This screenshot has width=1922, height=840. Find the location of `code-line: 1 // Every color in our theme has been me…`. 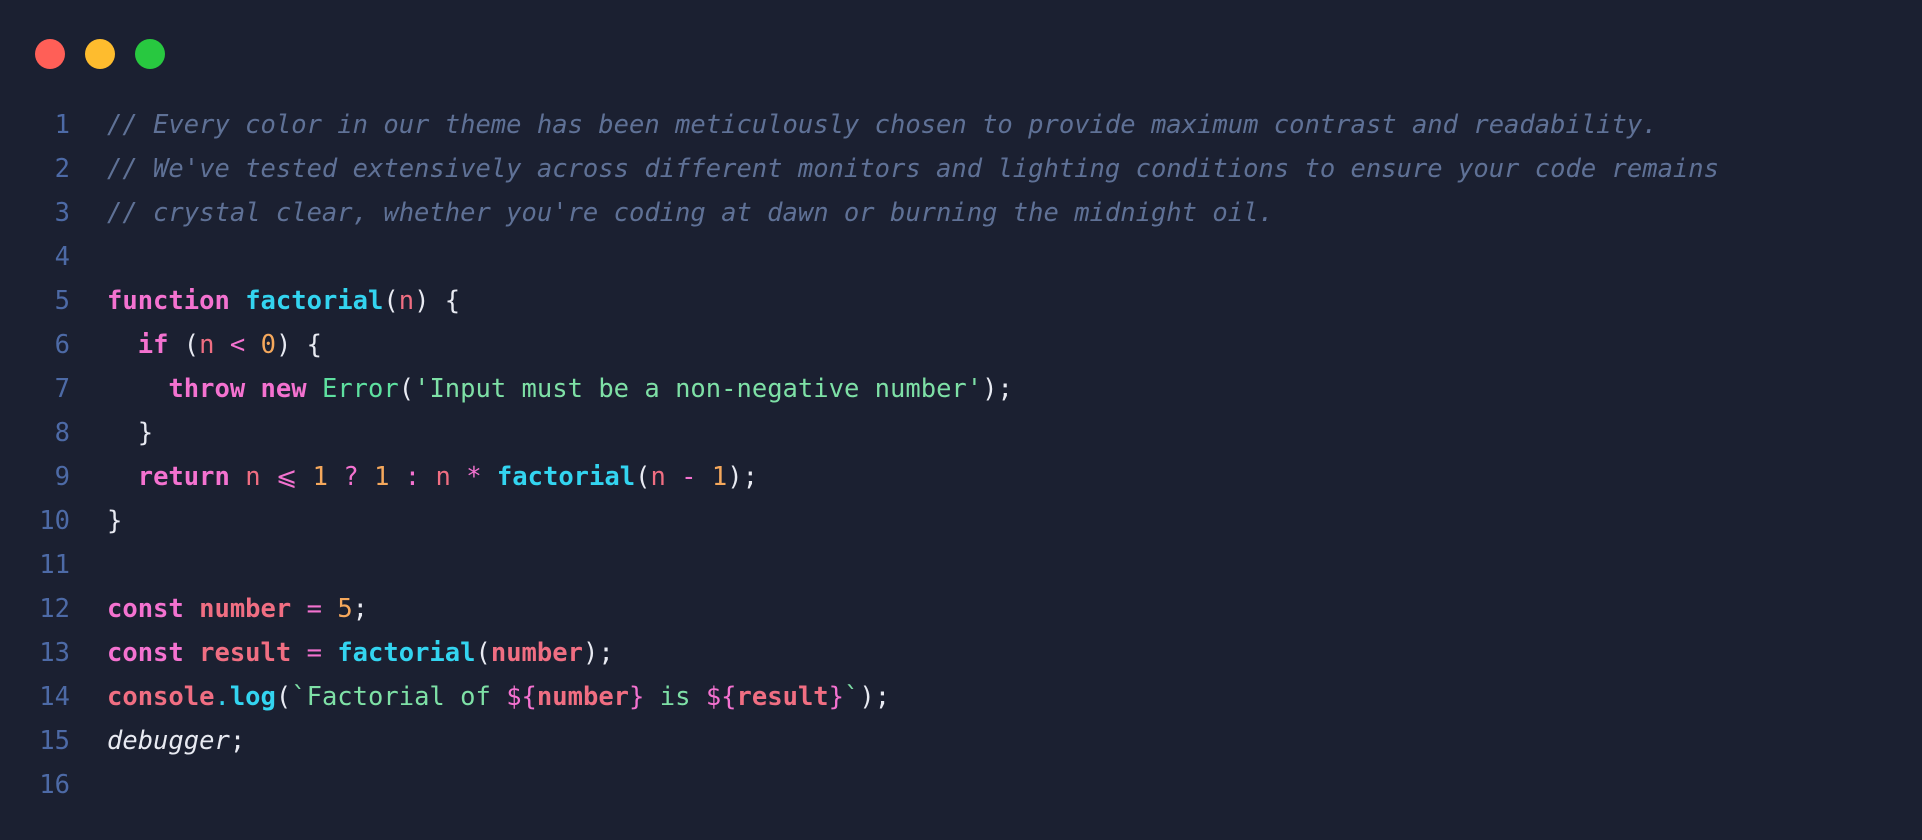

code-line: 1 // Every color in our theme has been me… is located at coordinates (961, 125).